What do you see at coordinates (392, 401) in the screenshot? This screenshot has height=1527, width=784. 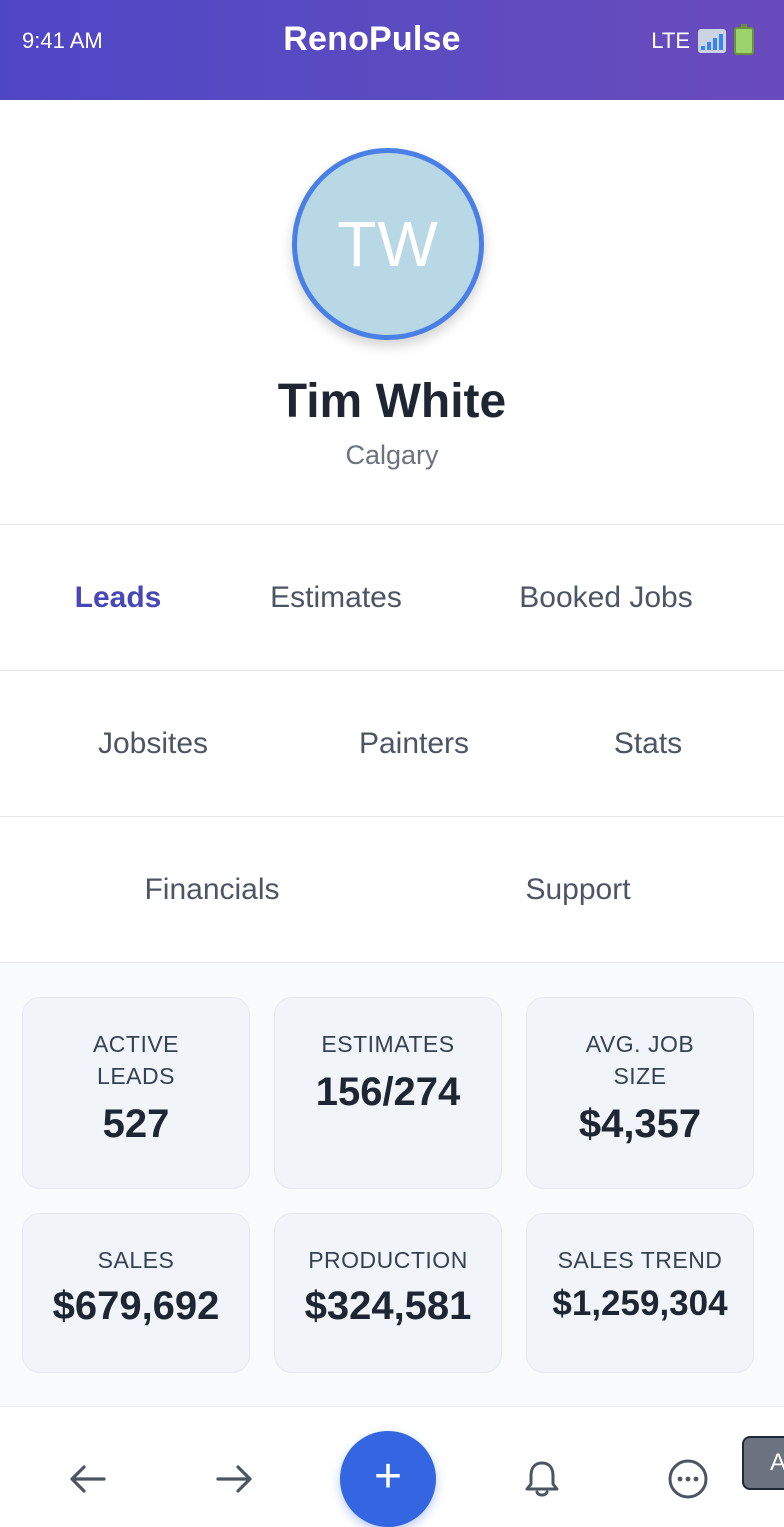 I see `profile-name: Tim White` at bounding box center [392, 401].